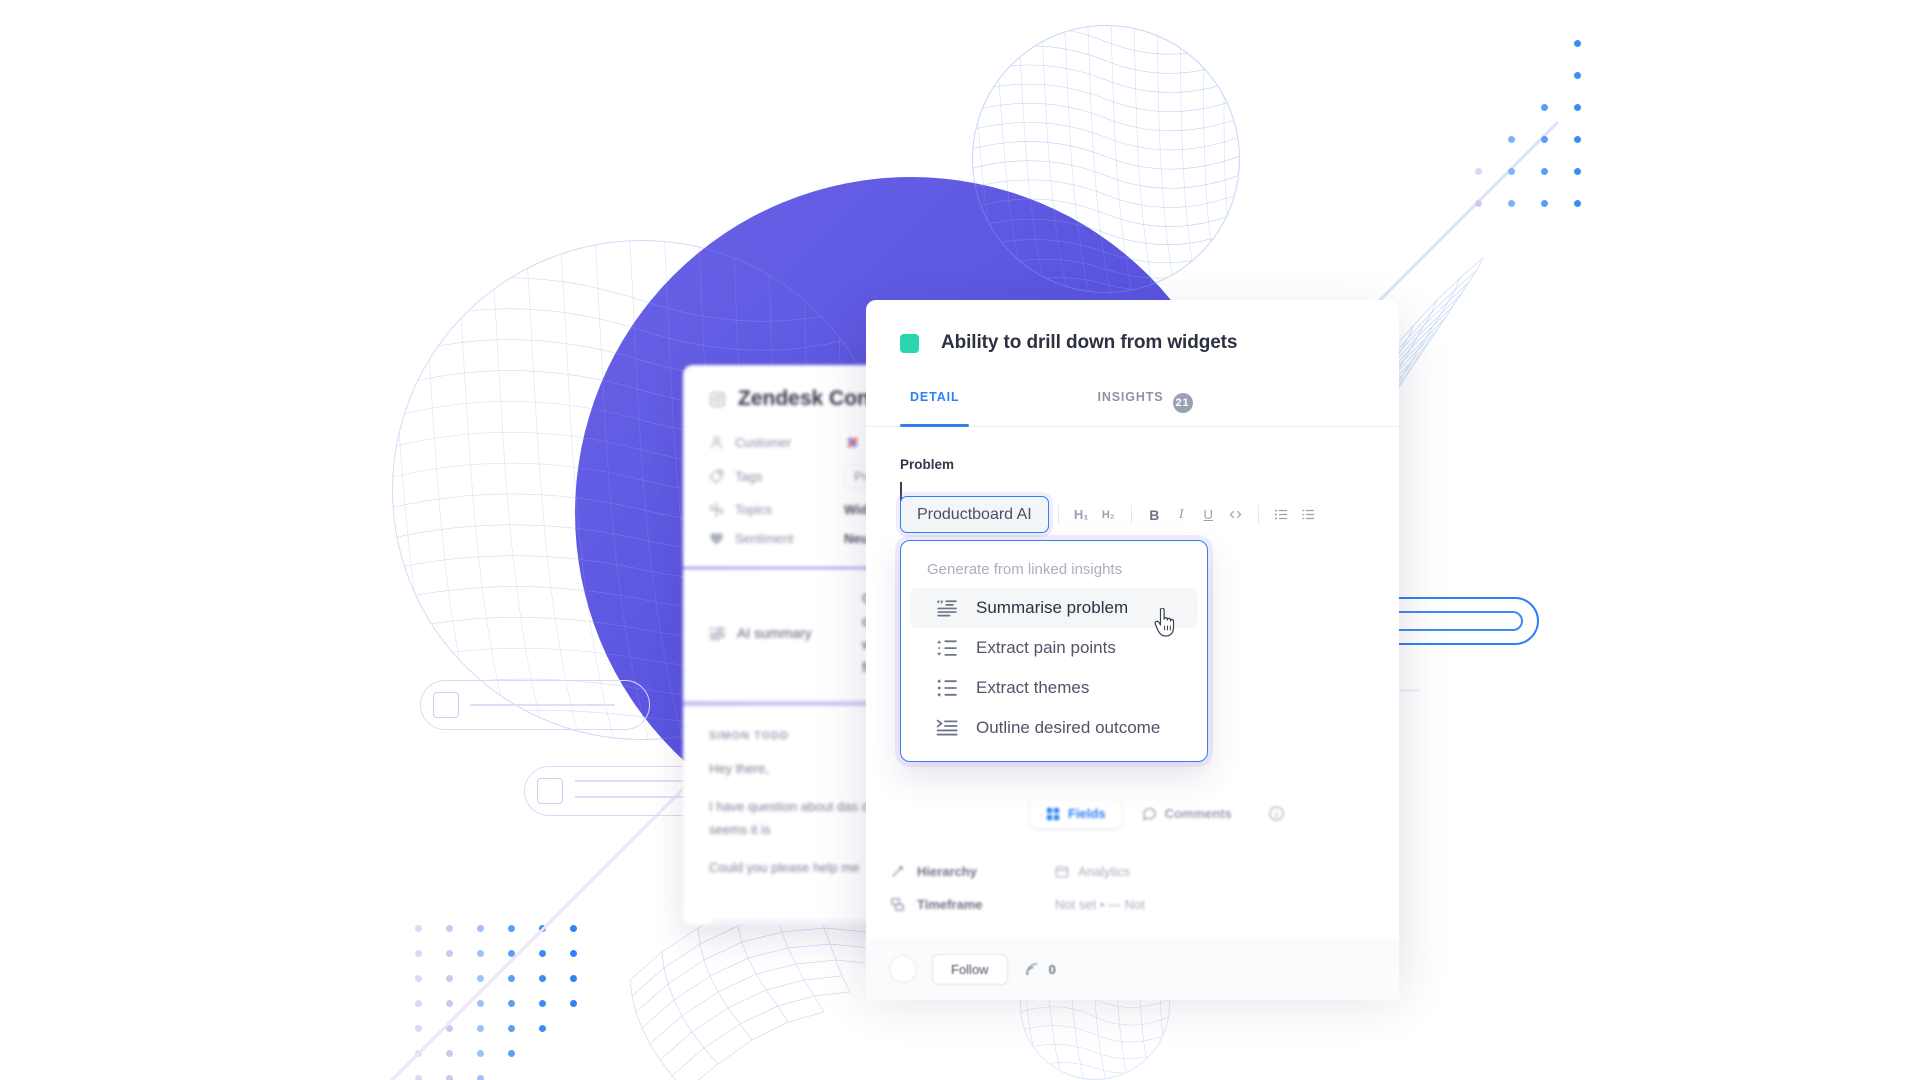  I want to click on topics-icon, so click(716, 509).